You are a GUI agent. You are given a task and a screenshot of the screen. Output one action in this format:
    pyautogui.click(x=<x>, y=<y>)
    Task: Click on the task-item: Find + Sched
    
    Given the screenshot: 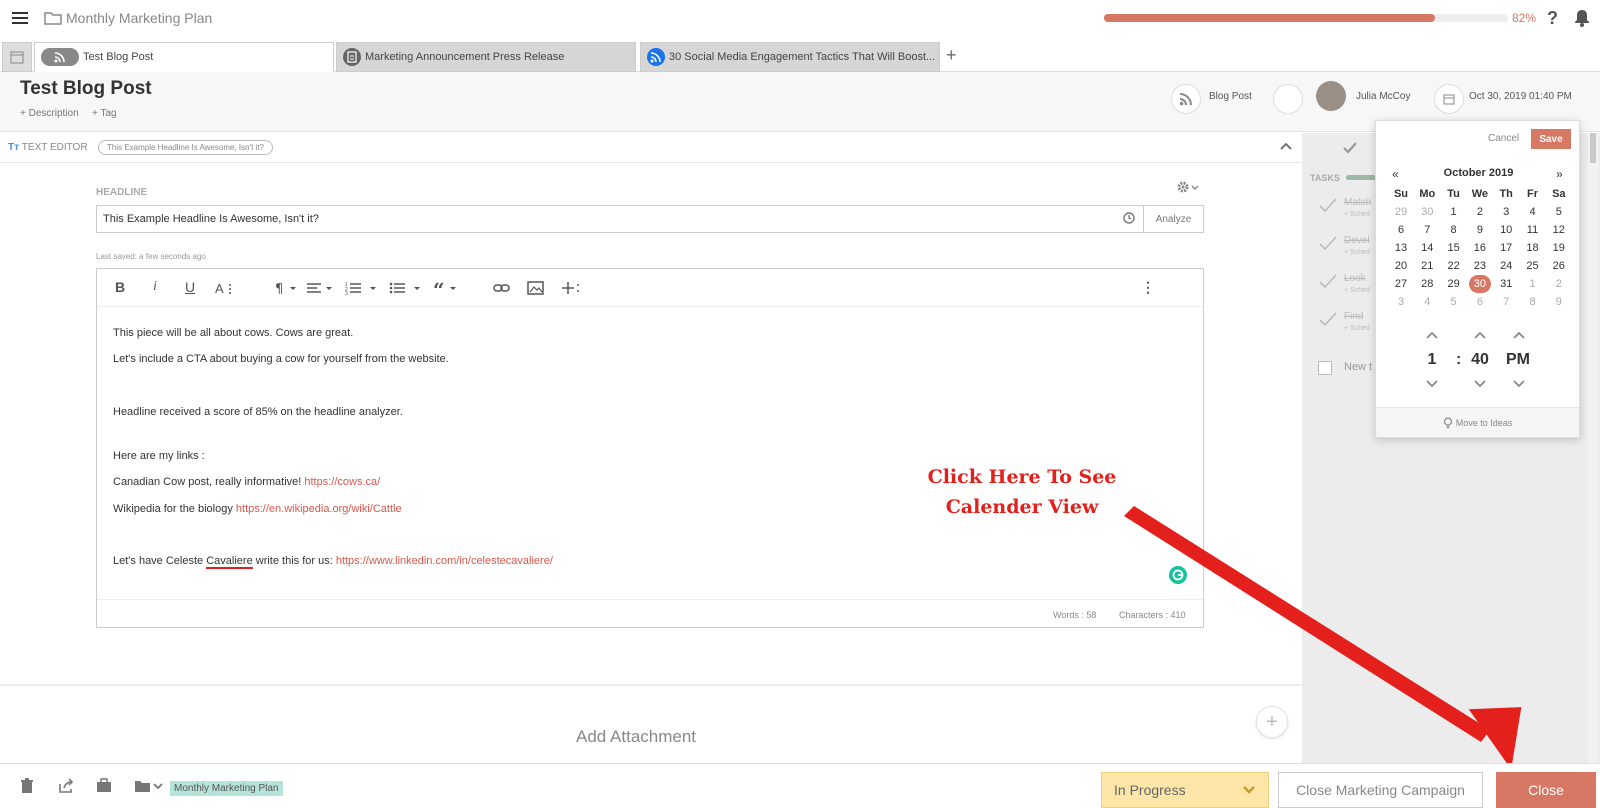 What is the action you would take?
    pyautogui.click(x=1344, y=321)
    